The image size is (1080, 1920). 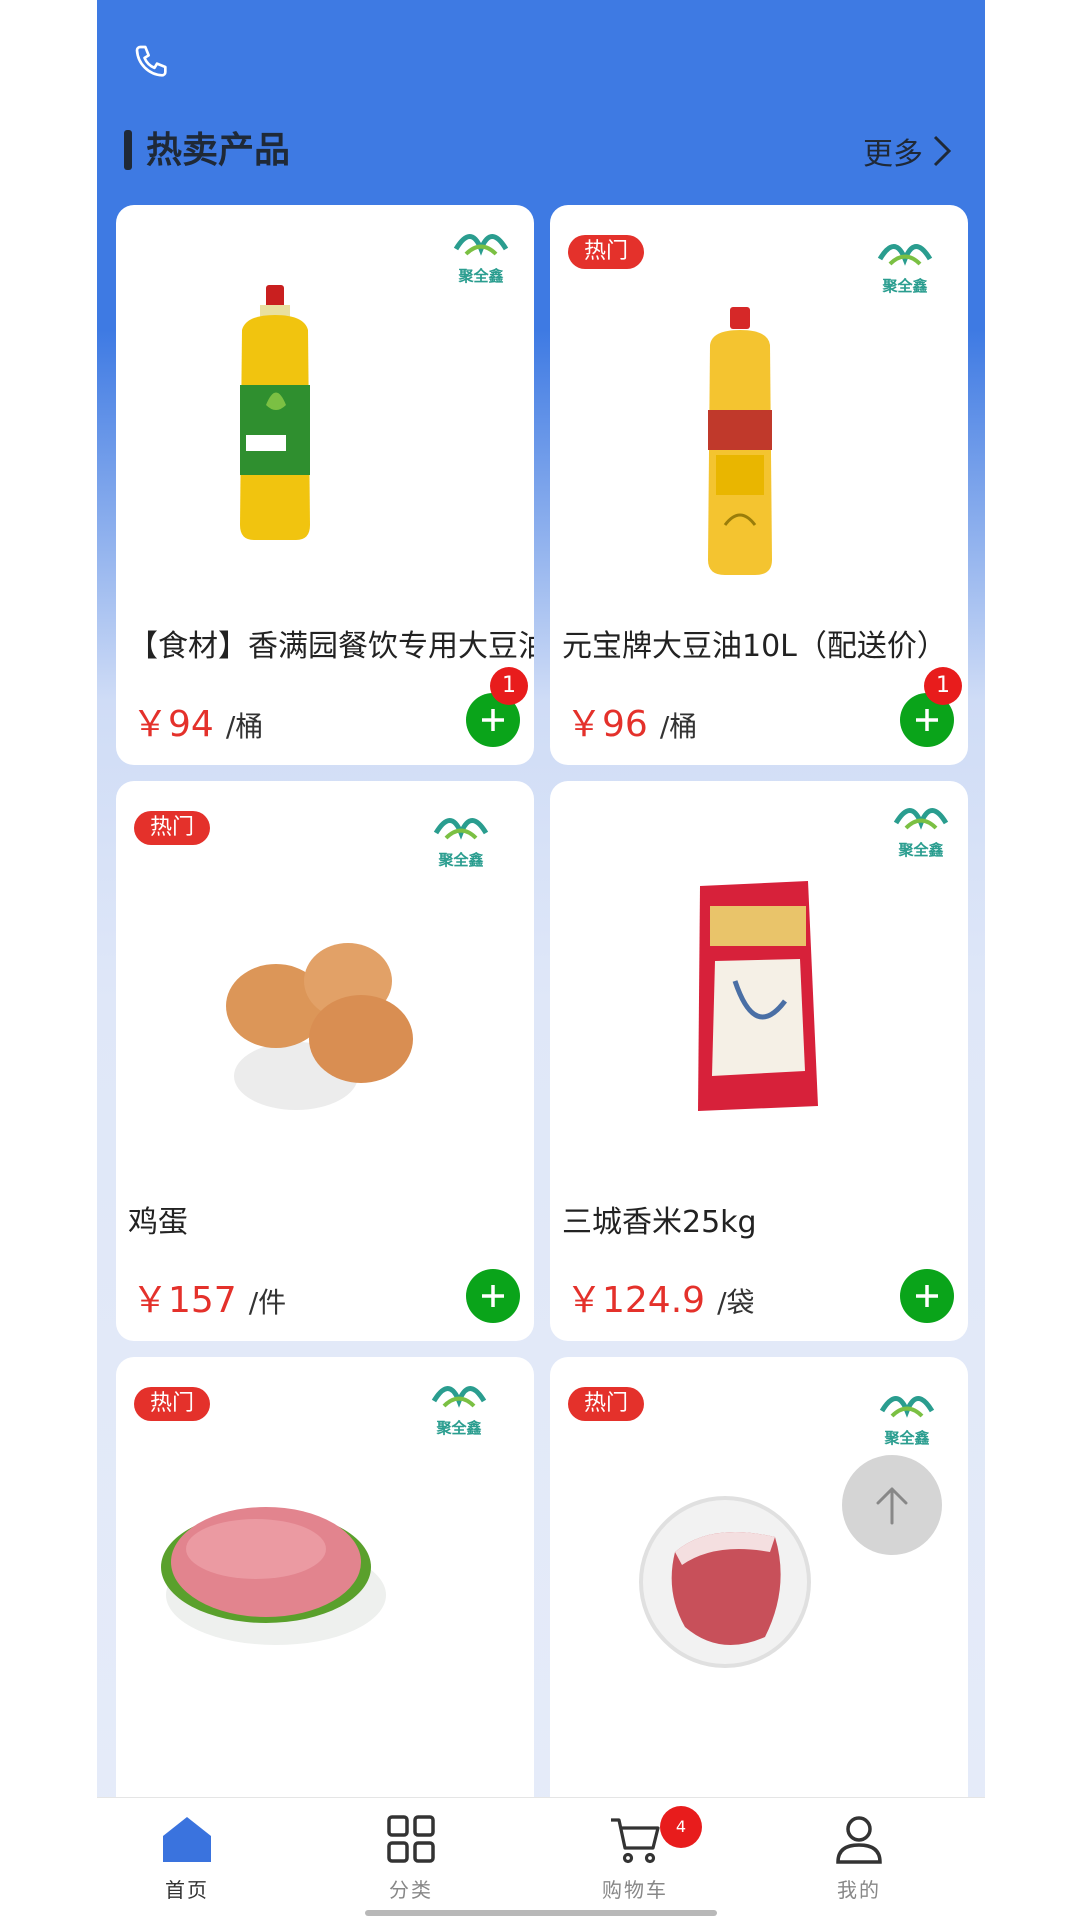 I want to click on product-name: 元宝牌大豆油10L（配送价）, so click(x=754, y=646).